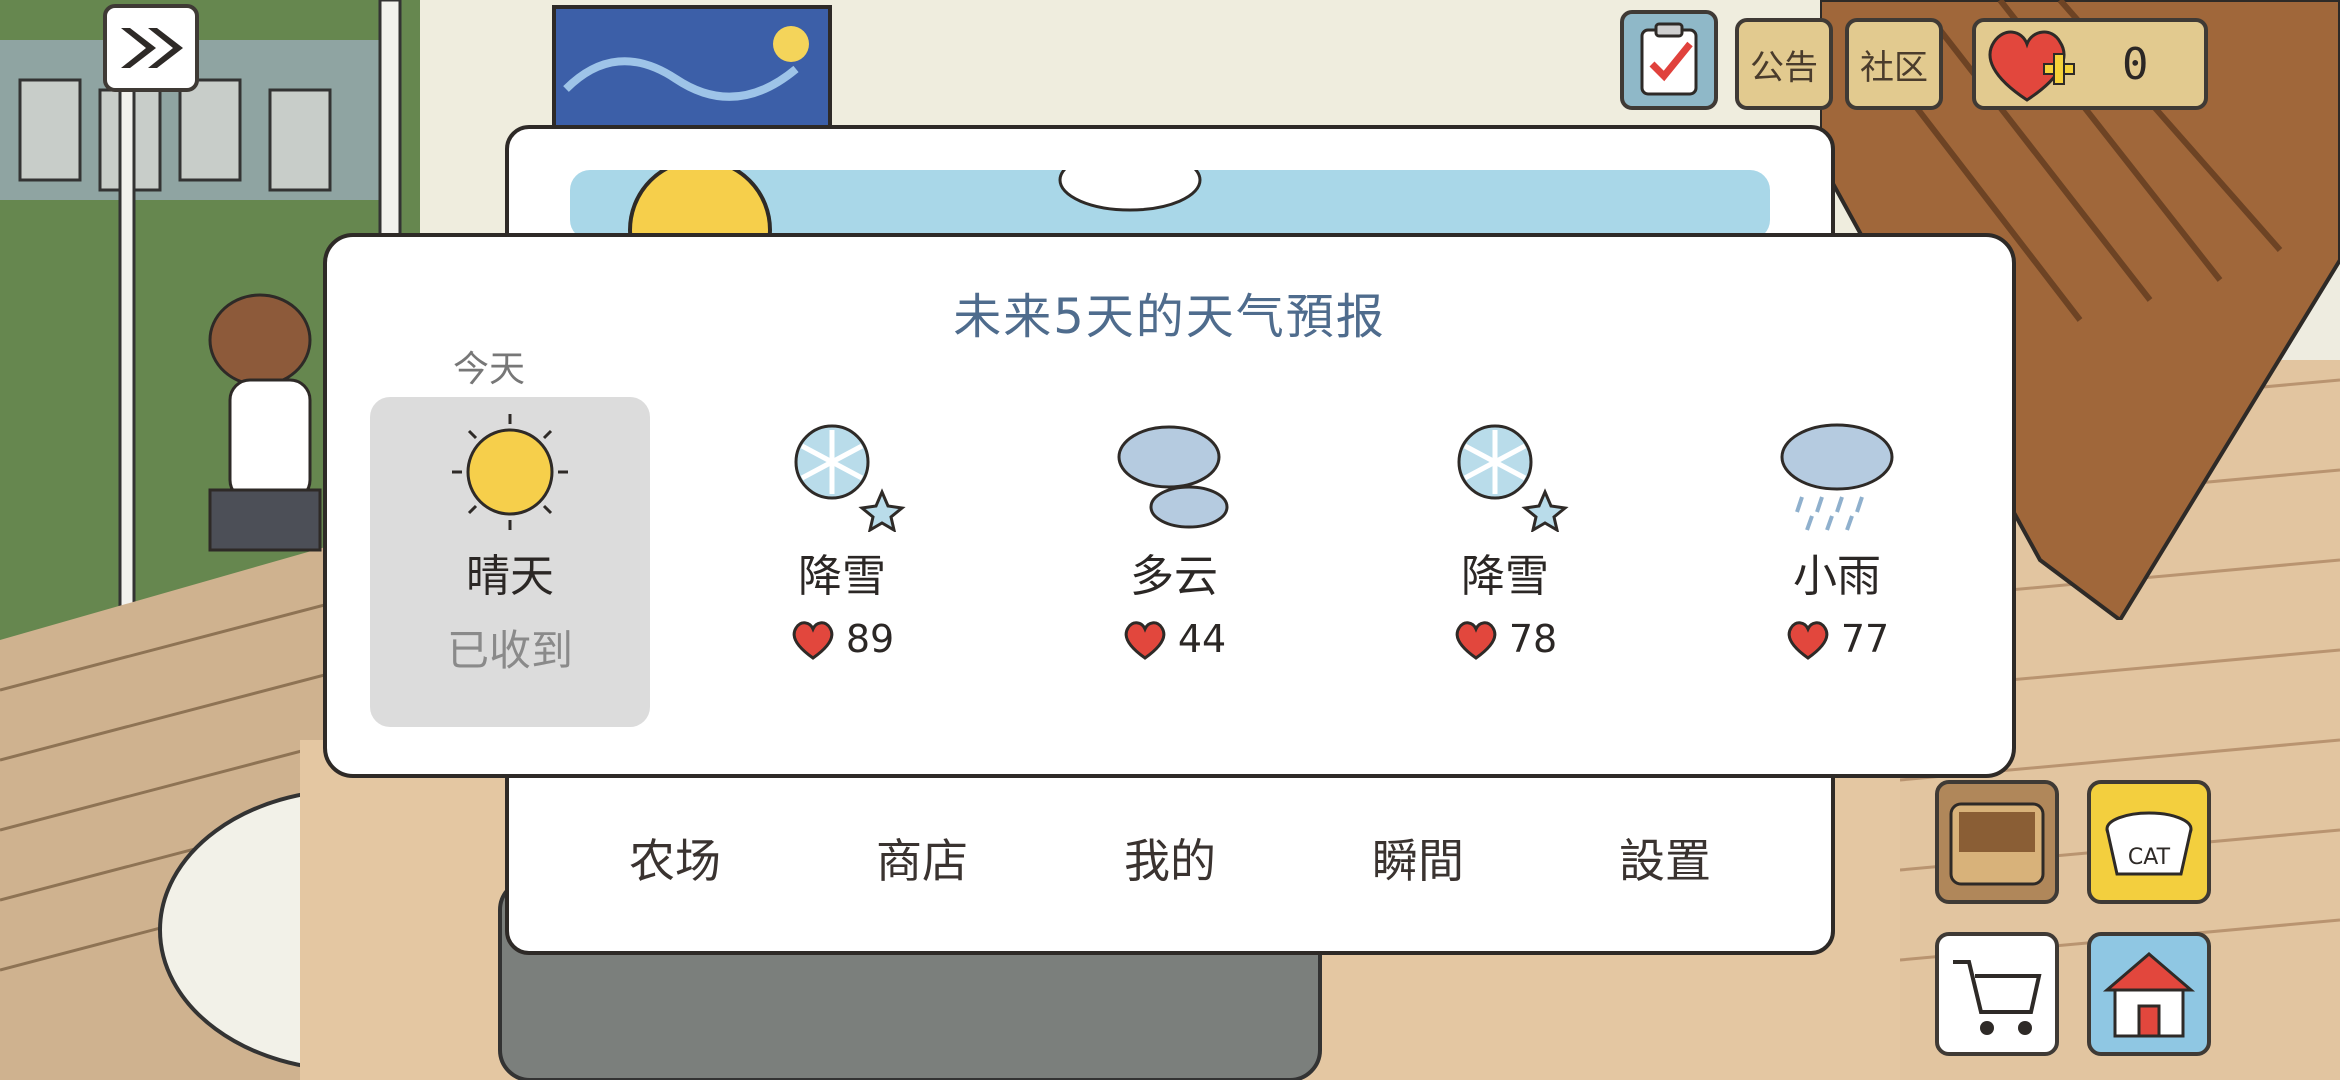 The image size is (2340, 1080). I want to click on box-button, so click(1997, 842).